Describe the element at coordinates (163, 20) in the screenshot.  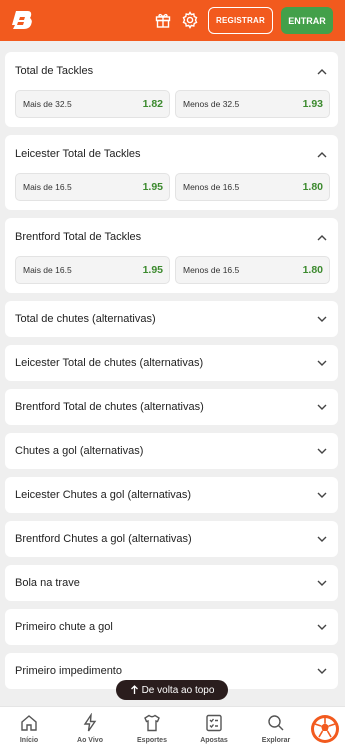
I see `gift-icon` at that location.